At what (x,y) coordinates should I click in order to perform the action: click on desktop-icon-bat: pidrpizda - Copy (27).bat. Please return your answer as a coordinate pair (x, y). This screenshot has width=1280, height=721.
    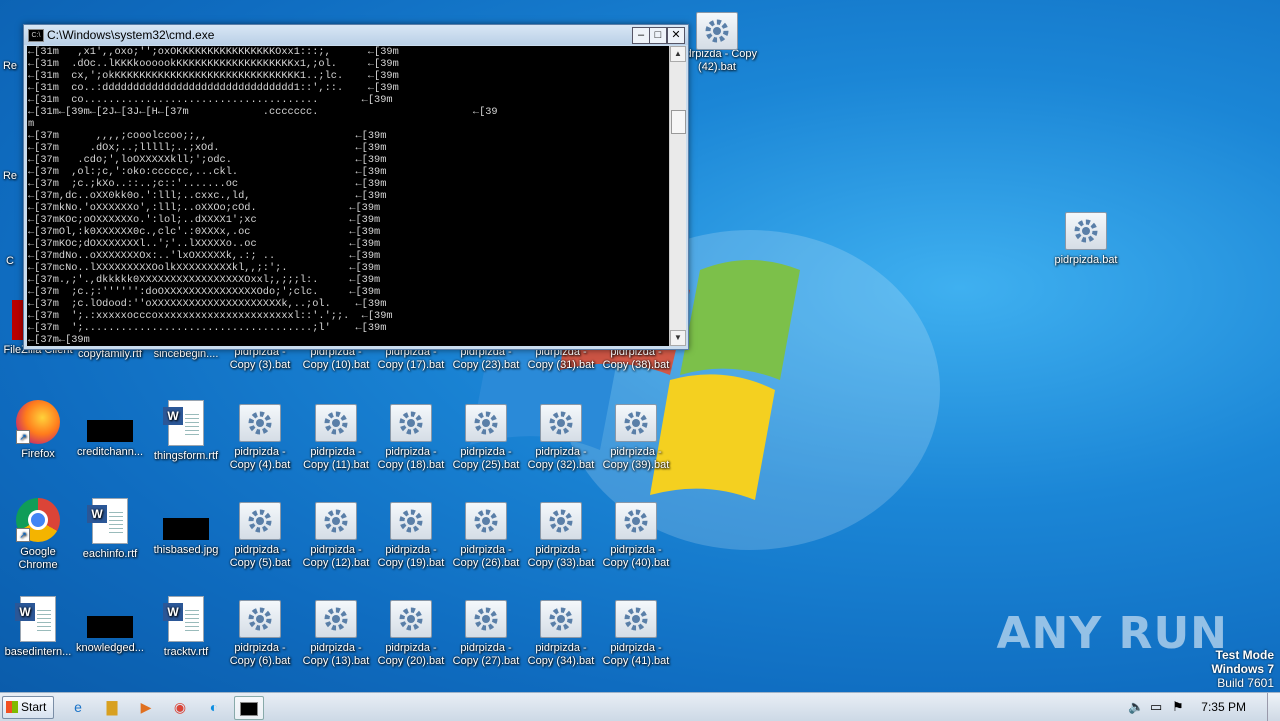
    Looking at the image, I should click on (486, 632).